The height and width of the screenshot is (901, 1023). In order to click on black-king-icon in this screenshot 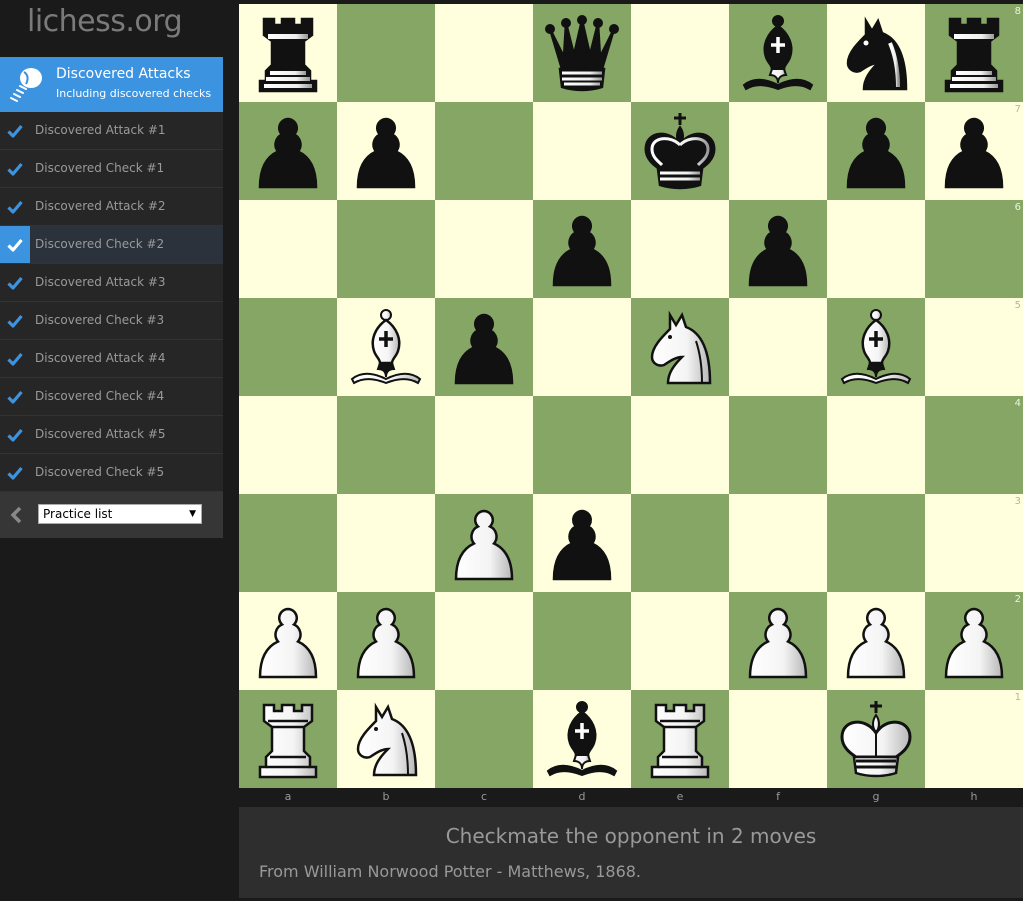, I will do `click(680, 151)`.